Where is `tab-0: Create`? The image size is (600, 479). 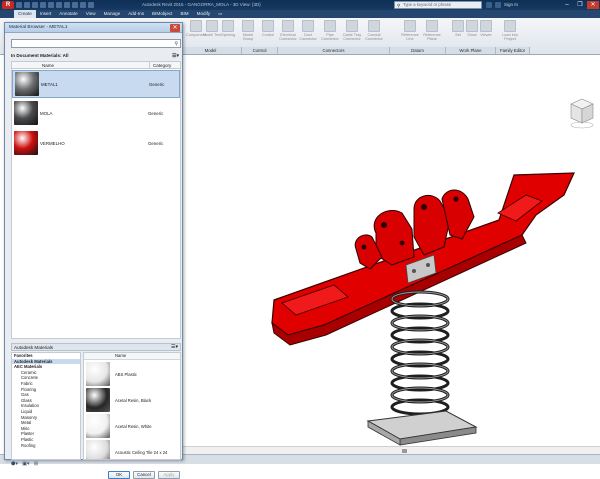
tab-0: Create is located at coordinates (25, 14).